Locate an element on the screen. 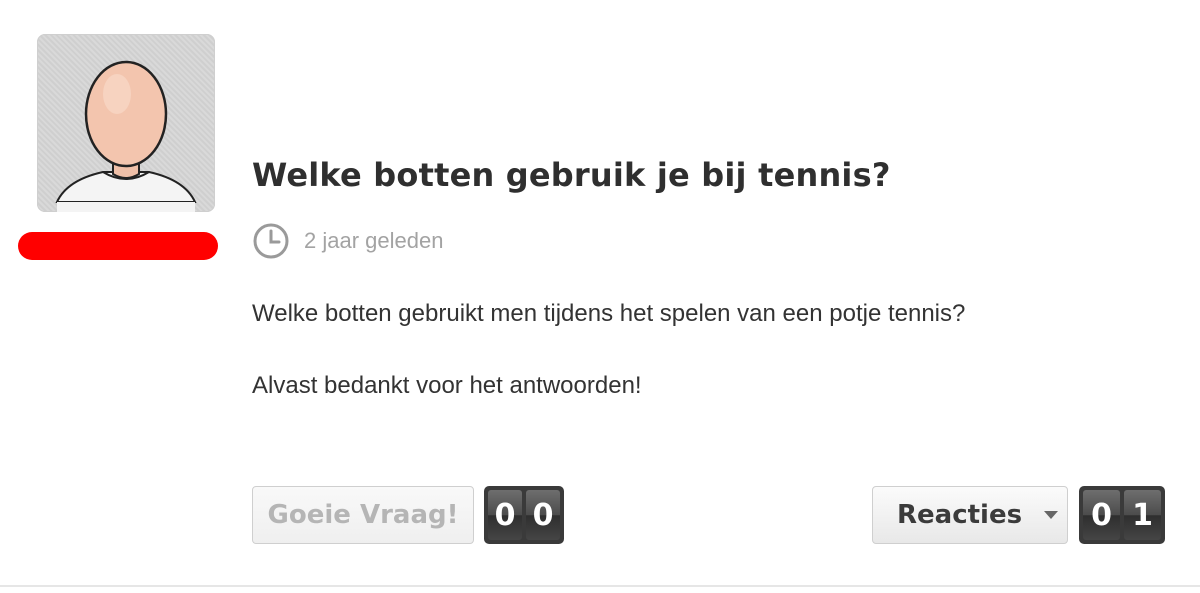  good-question-button: Goeie Vraag! is located at coordinates (363, 515).